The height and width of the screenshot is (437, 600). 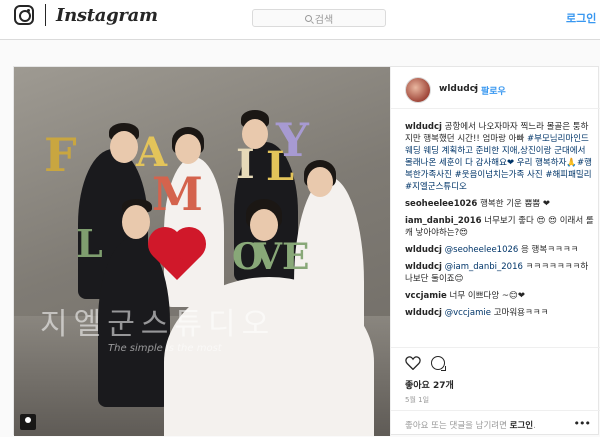 What do you see at coordinates (268, 257) in the screenshot?
I see `letter-v: V` at bounding box center [268, 257].